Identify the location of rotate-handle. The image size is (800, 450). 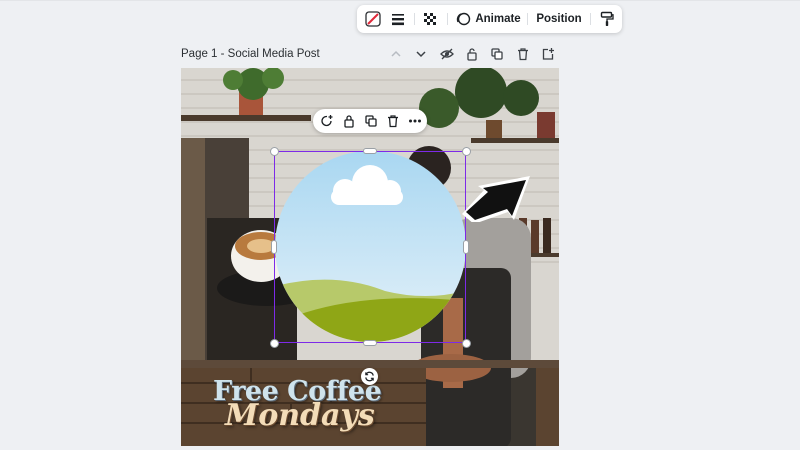
(369, 376).